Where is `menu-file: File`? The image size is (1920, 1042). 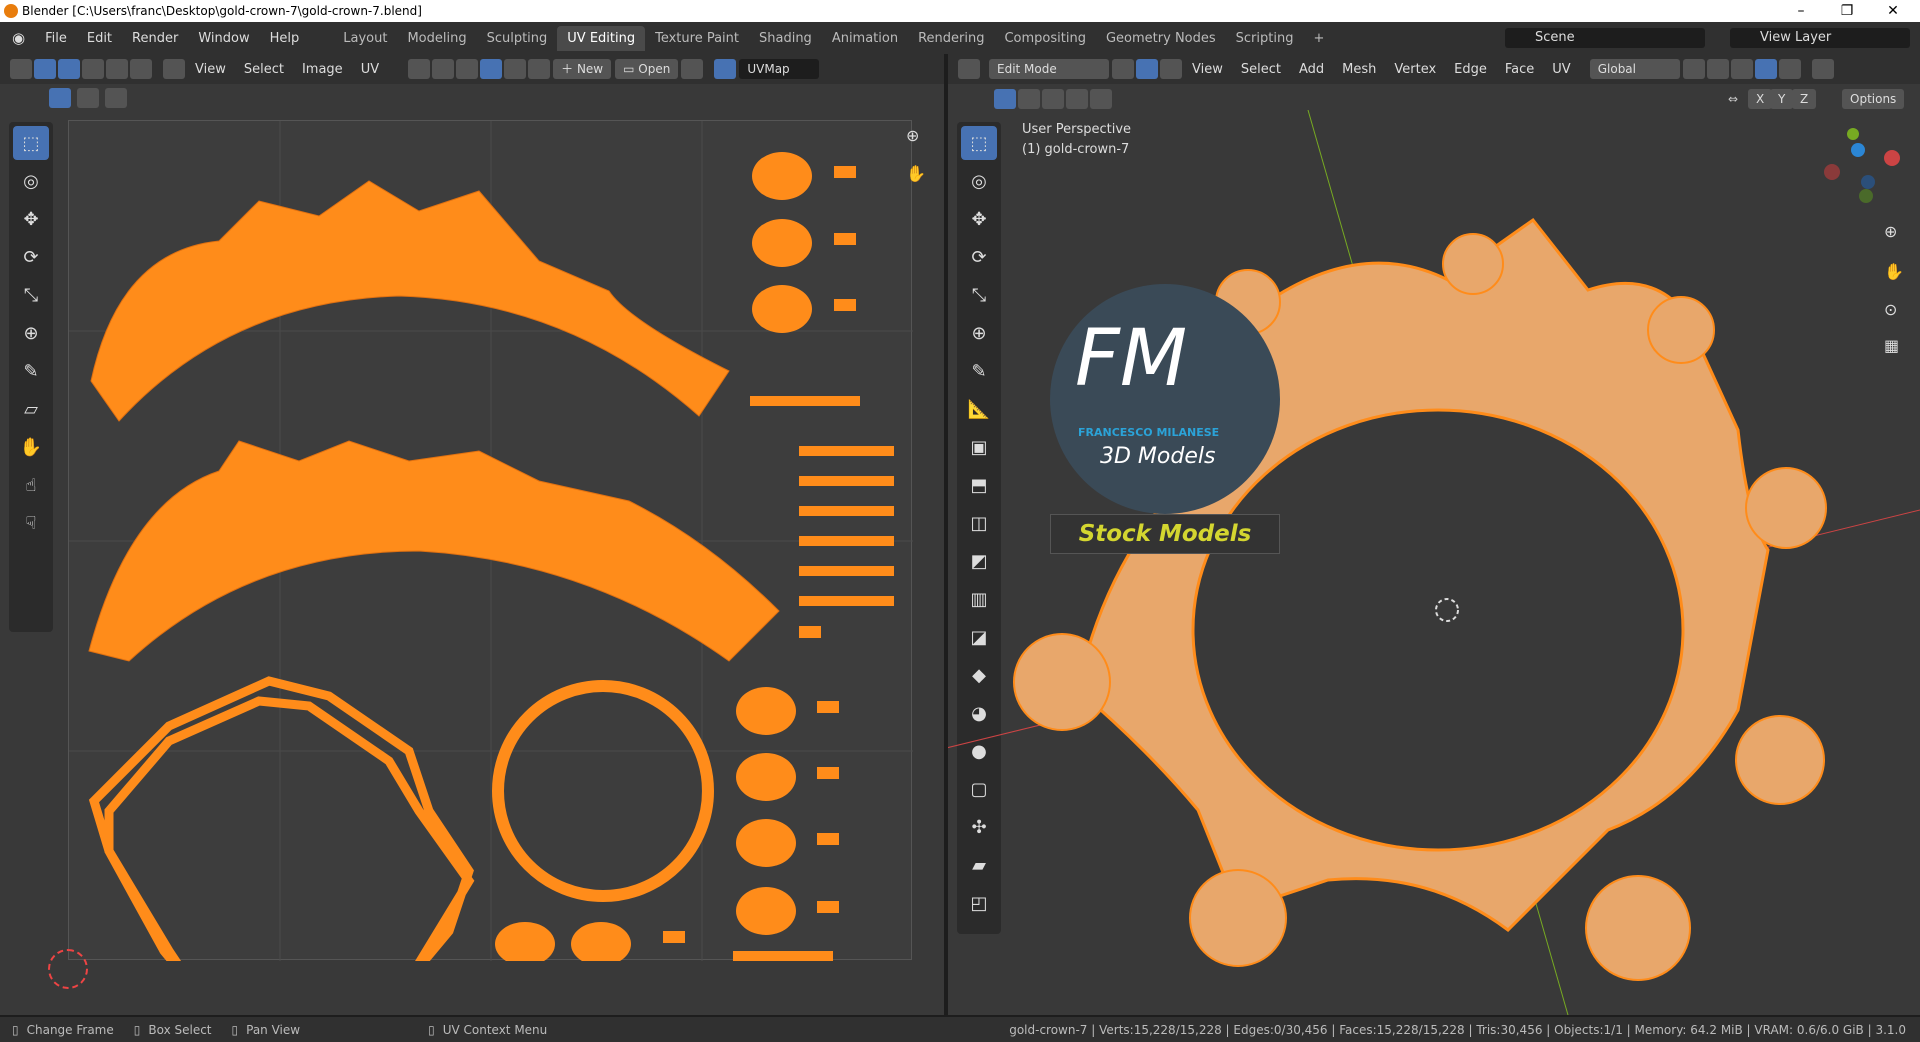 menu-file: File is located at coordinates (56, 38).